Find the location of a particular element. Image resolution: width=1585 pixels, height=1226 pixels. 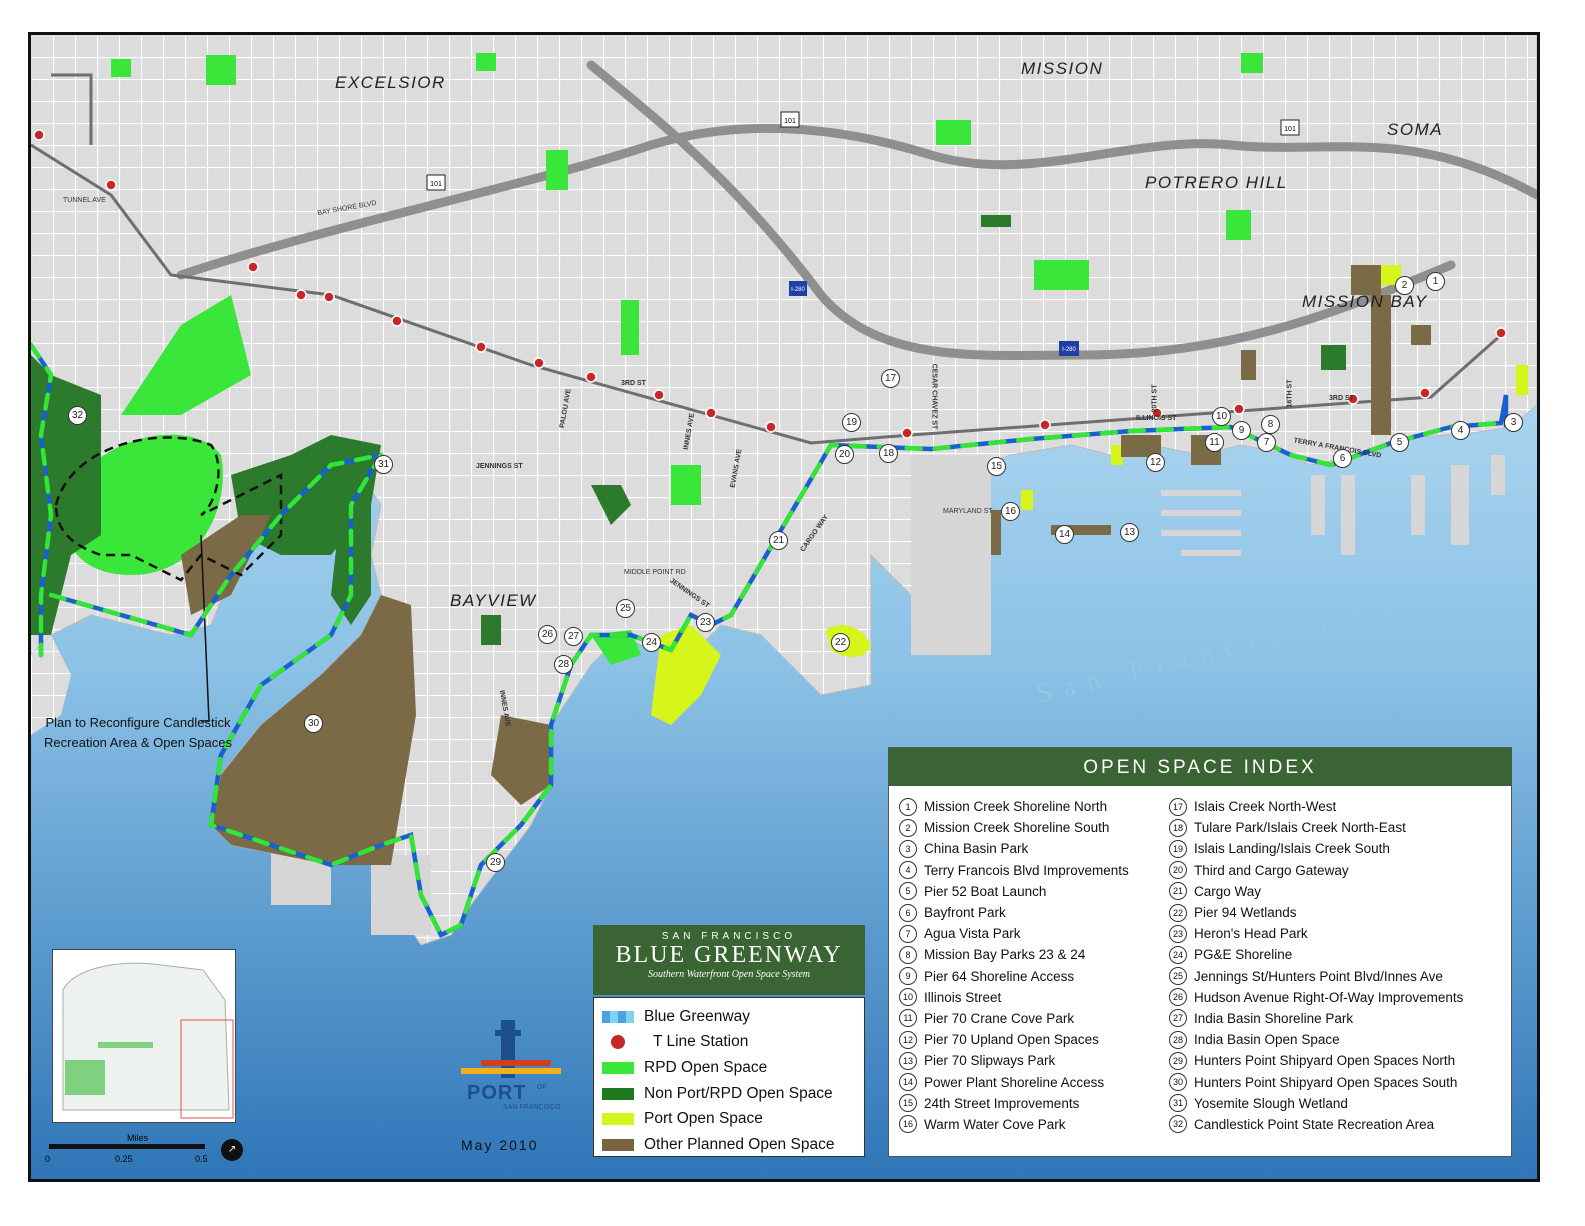

index-item: 4 Terry Francois Blvd Improvements is located at coordinates (1014, 870).